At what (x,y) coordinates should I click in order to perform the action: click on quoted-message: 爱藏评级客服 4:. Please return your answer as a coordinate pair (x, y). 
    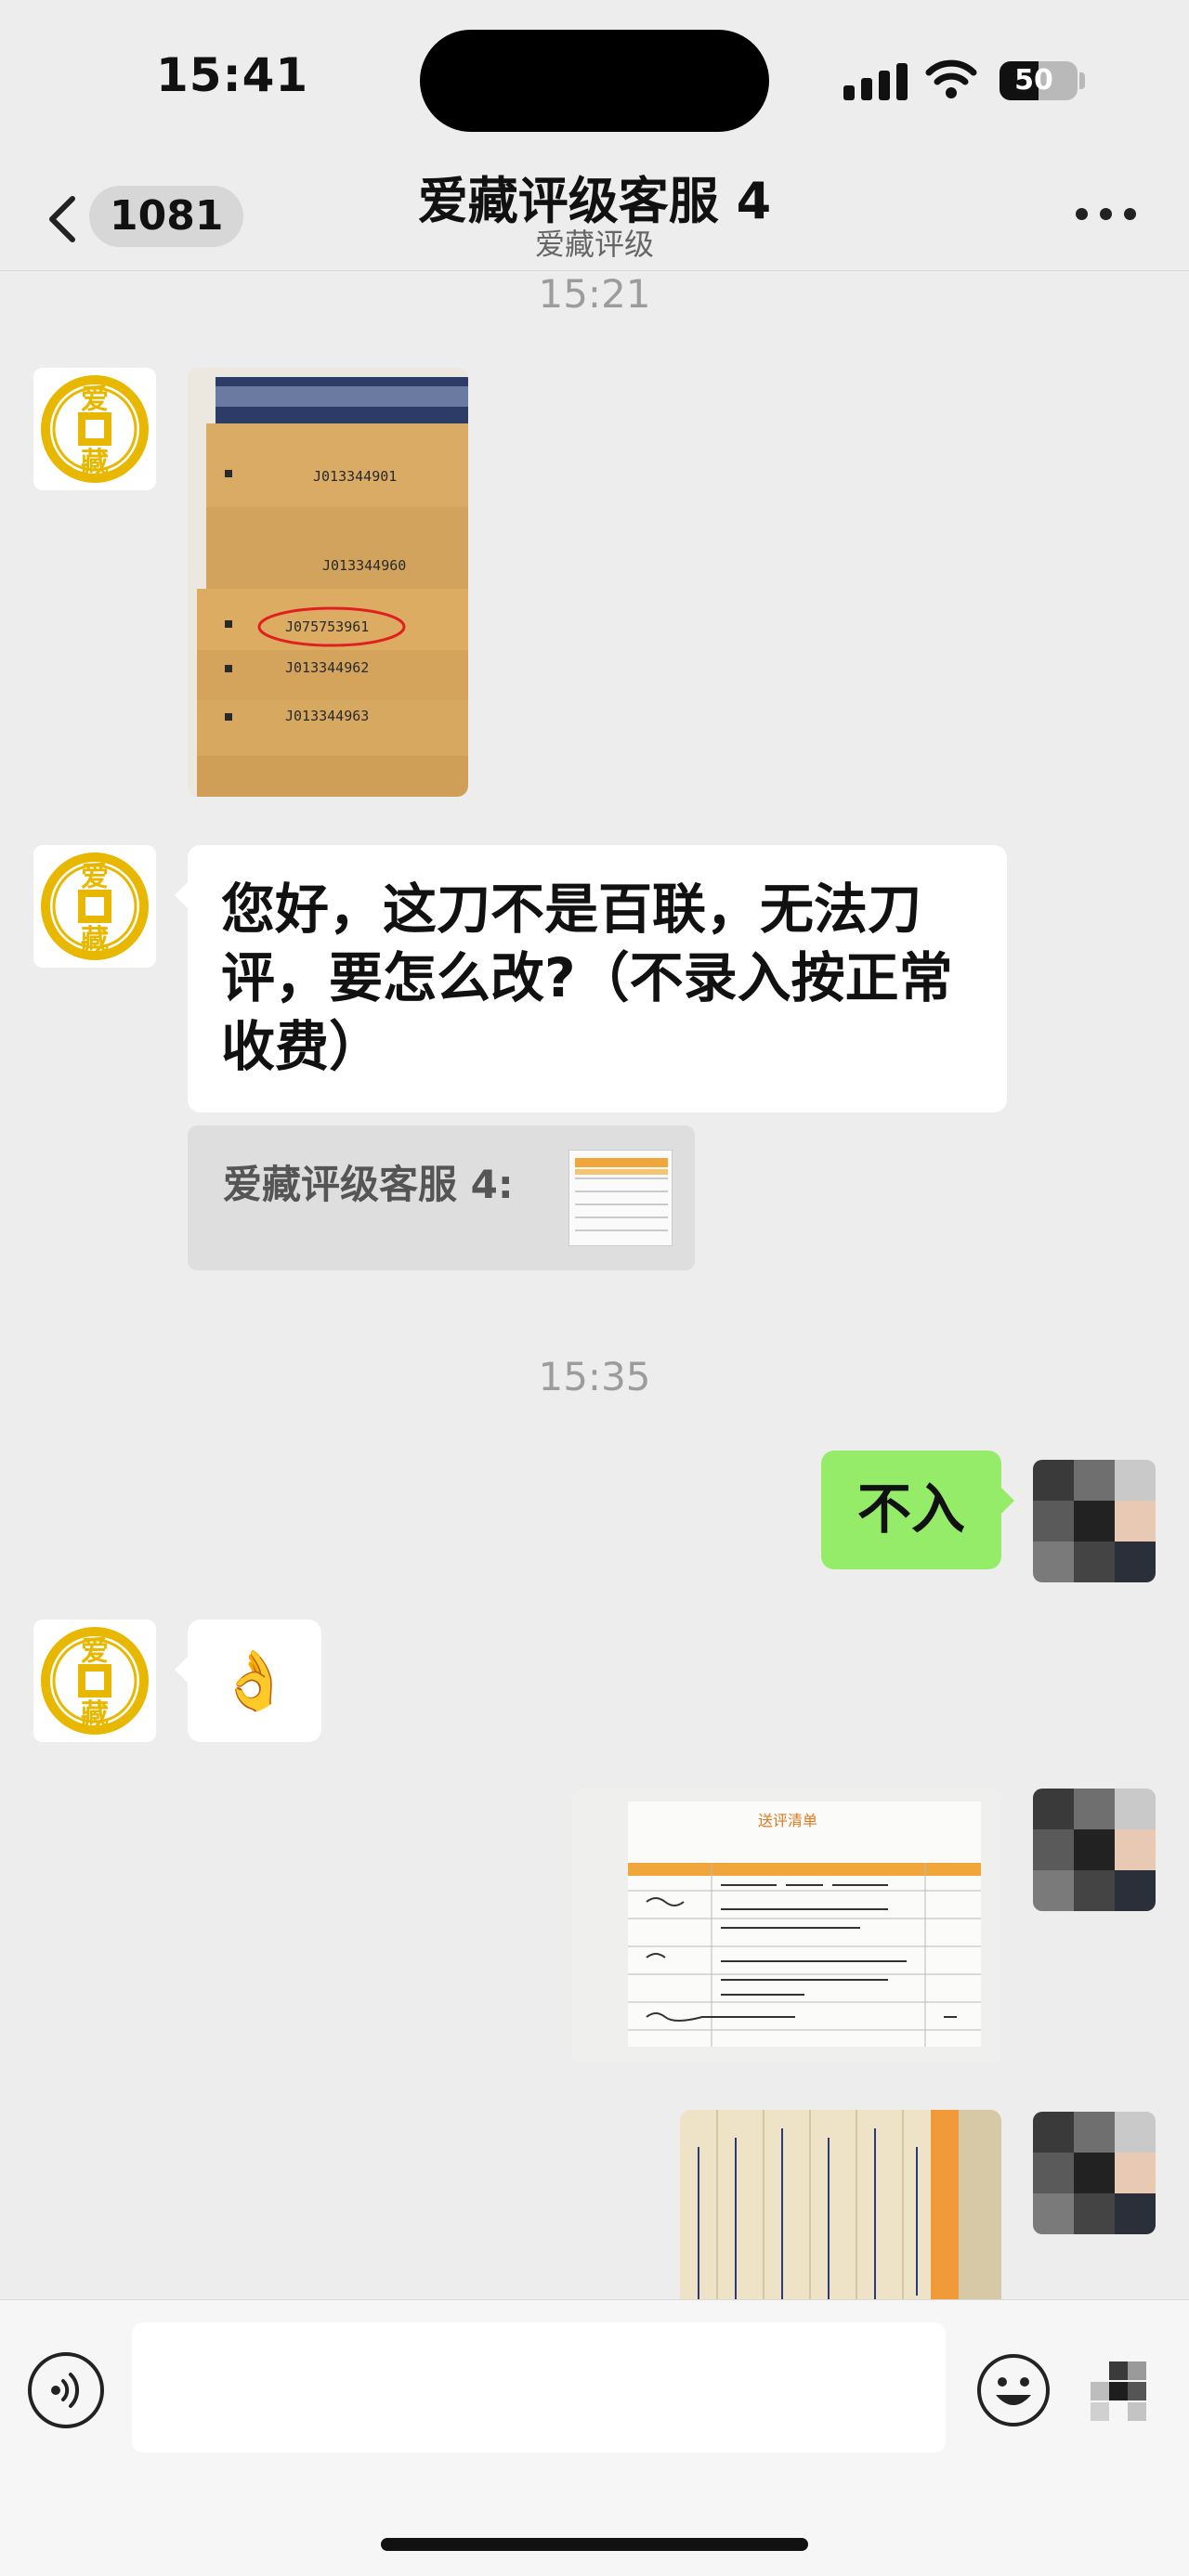
    Looking at the image, I should click on (442, 1197).